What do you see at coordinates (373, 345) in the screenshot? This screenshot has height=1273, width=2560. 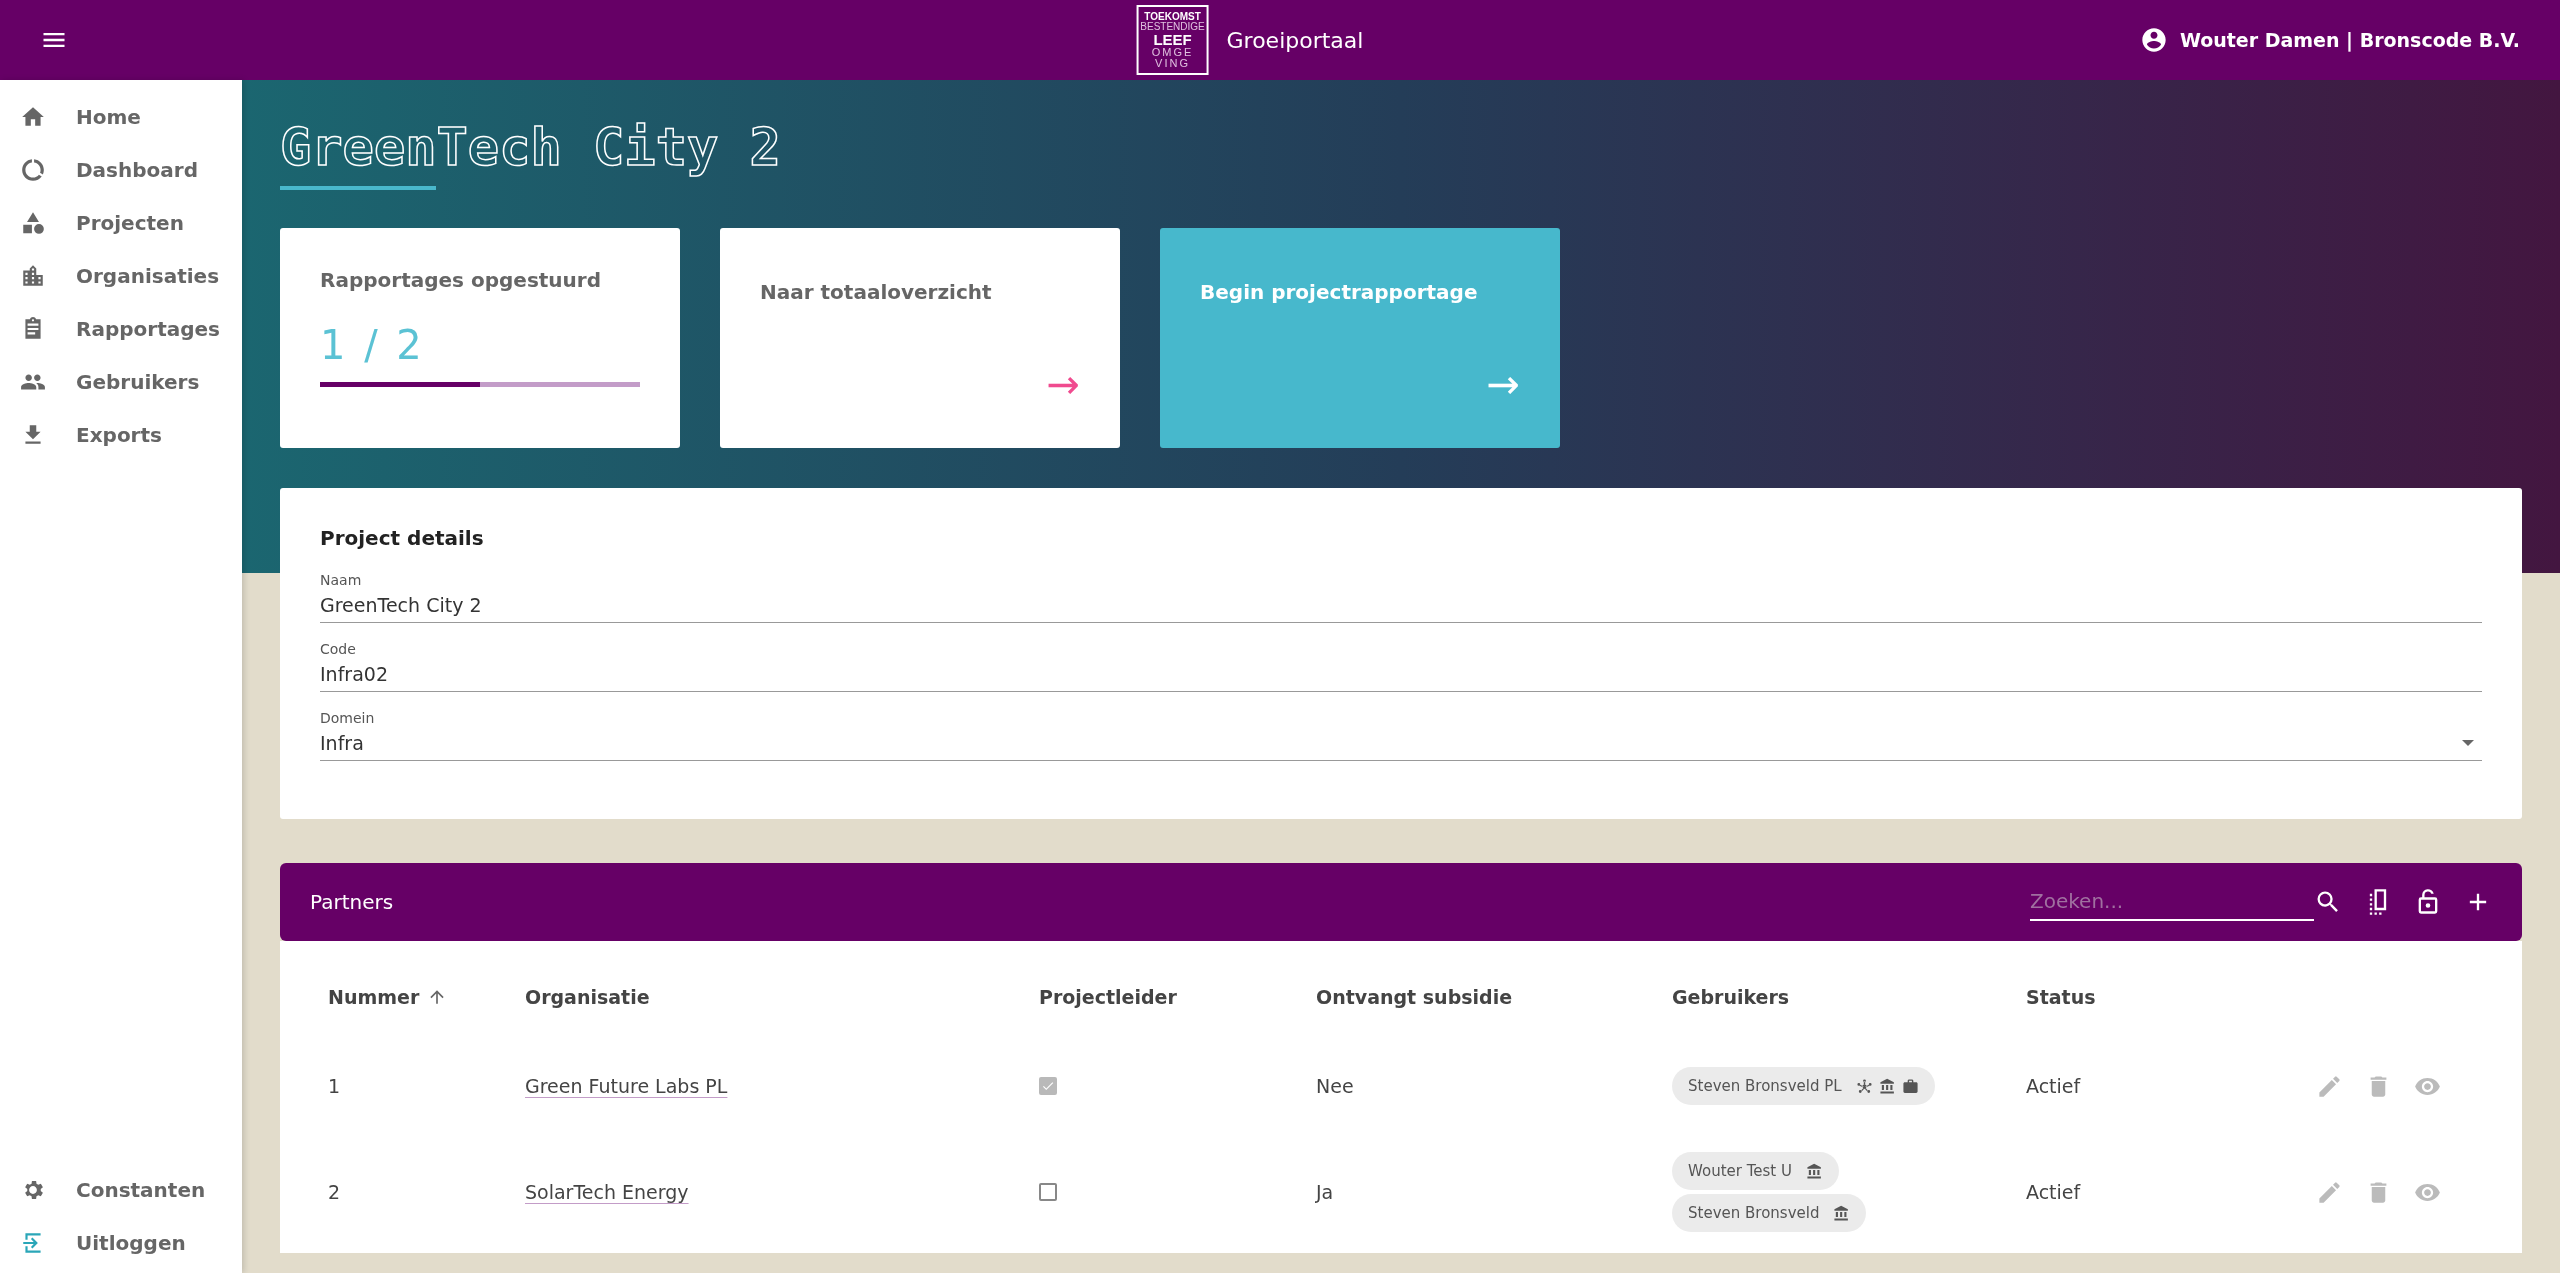 I see `progress-reading: 1 / 2` at bounding box center [373, 345].